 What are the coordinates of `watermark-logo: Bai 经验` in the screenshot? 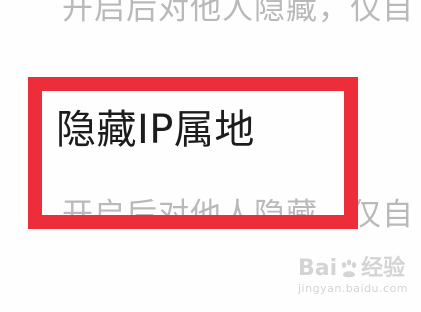 It's located at (351, 269).